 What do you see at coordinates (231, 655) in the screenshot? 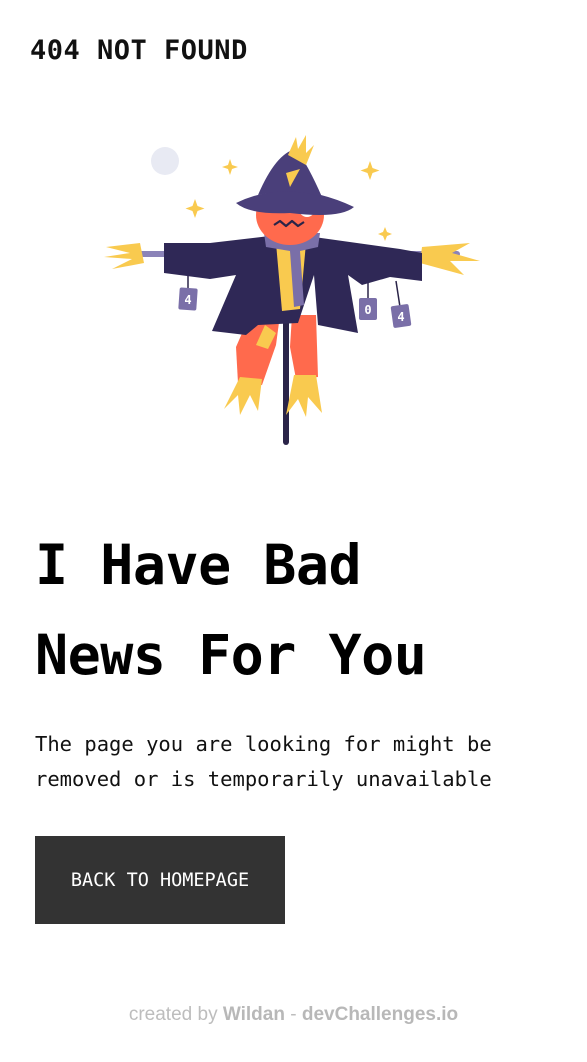
I see `headline-line-2: News For You` at bounding box center [231, 655].